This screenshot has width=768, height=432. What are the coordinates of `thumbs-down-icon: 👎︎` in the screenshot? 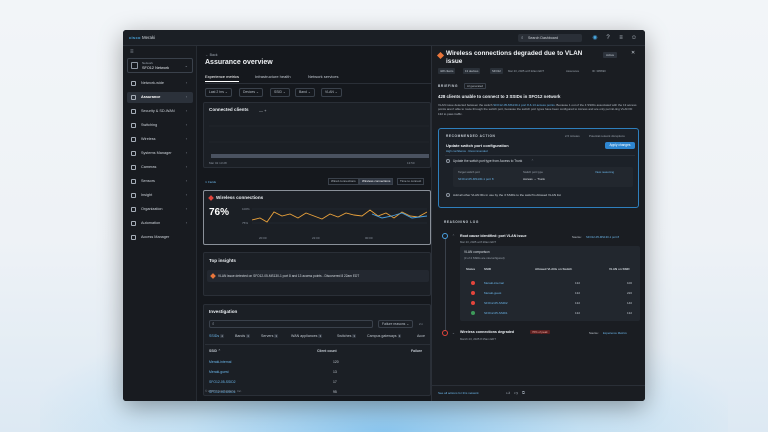 It's located at (516, 393).